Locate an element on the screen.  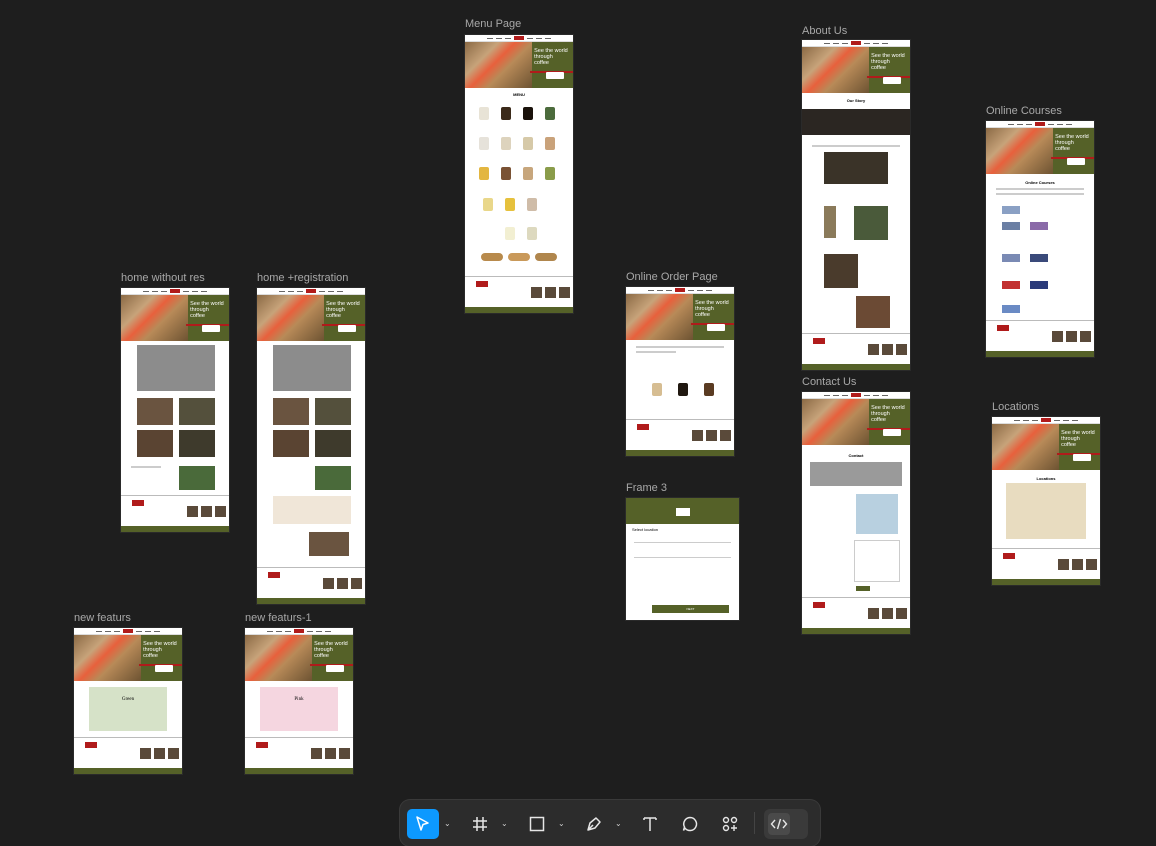
frame-label-about: About Us is located at coordinates (824, 31).